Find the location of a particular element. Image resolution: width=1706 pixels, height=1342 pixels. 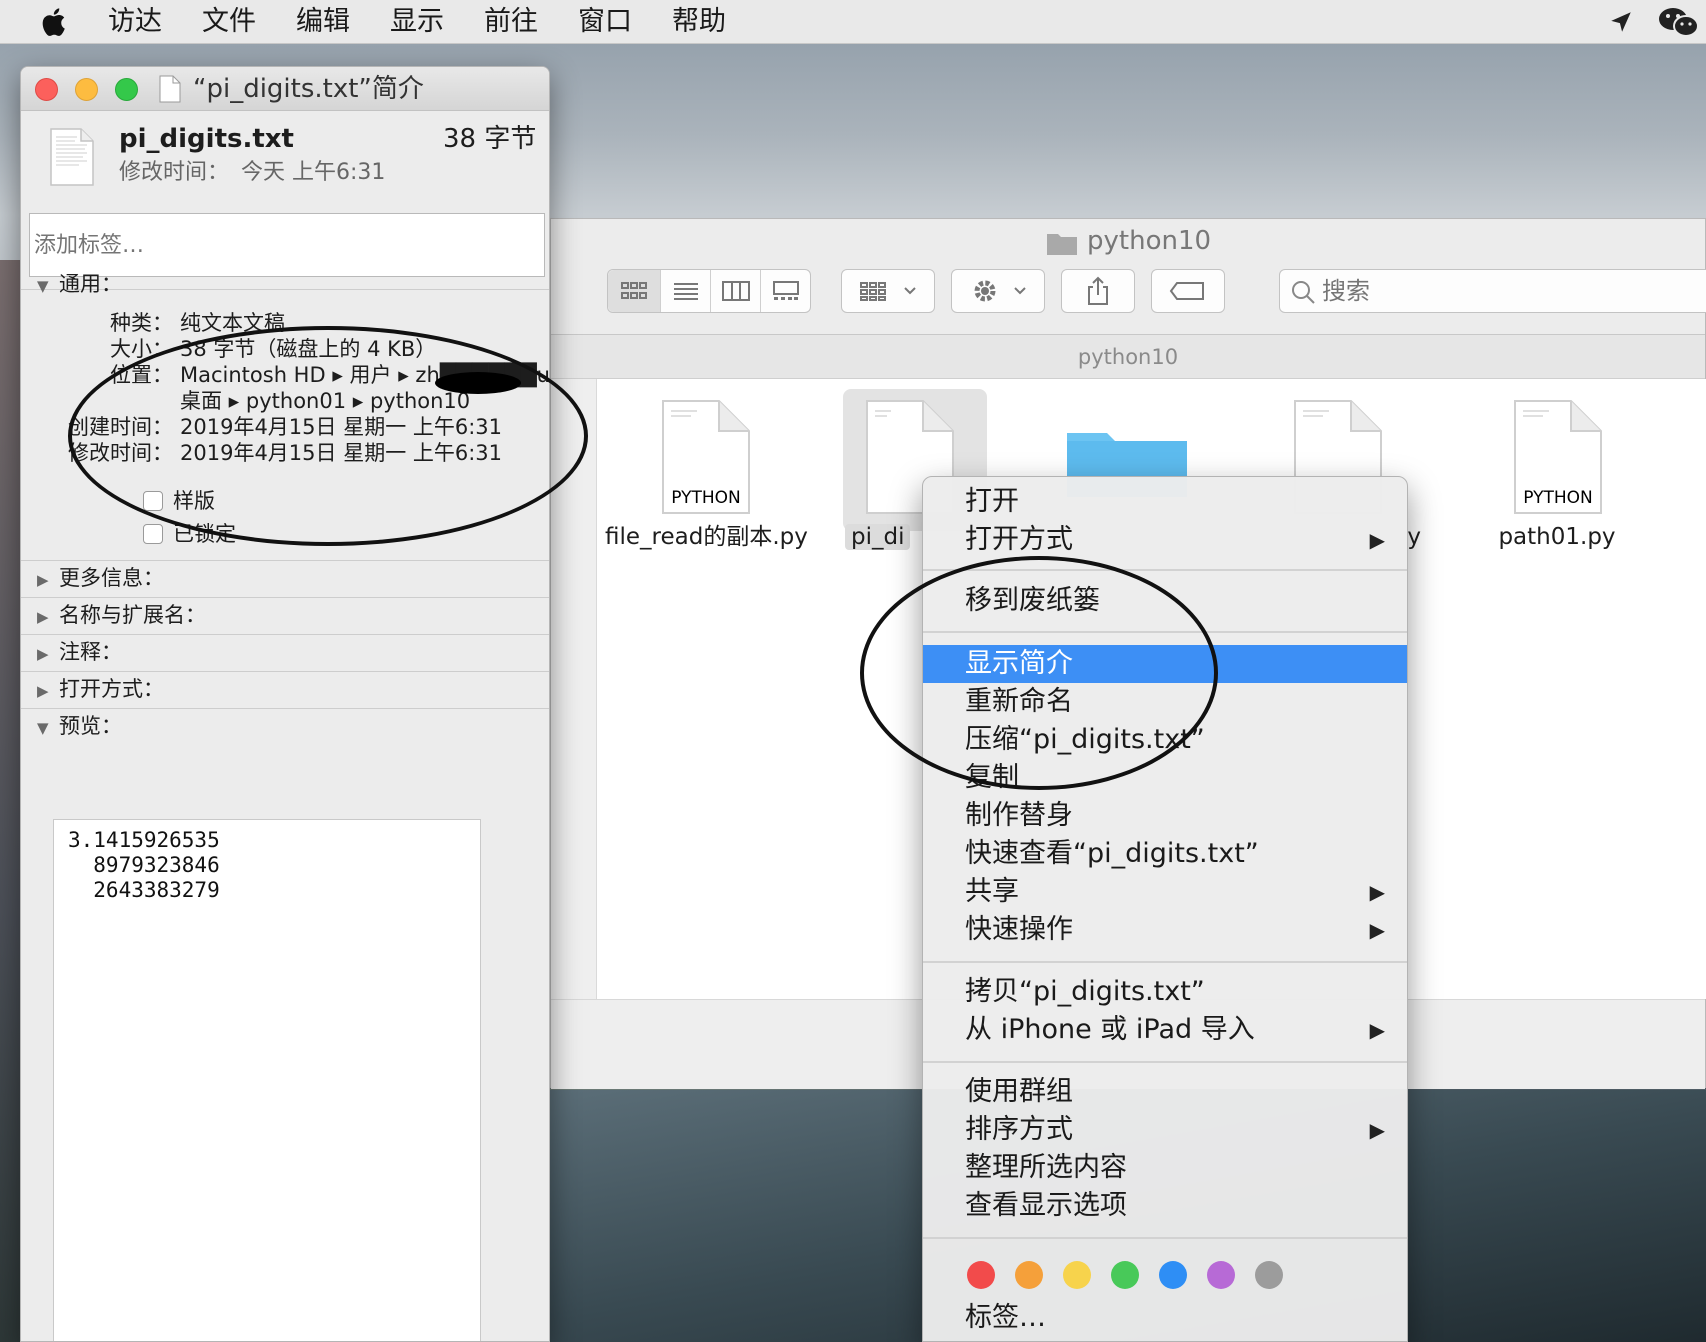

ctx-duplicate: 复制 is located at coordinates (1165, 778).